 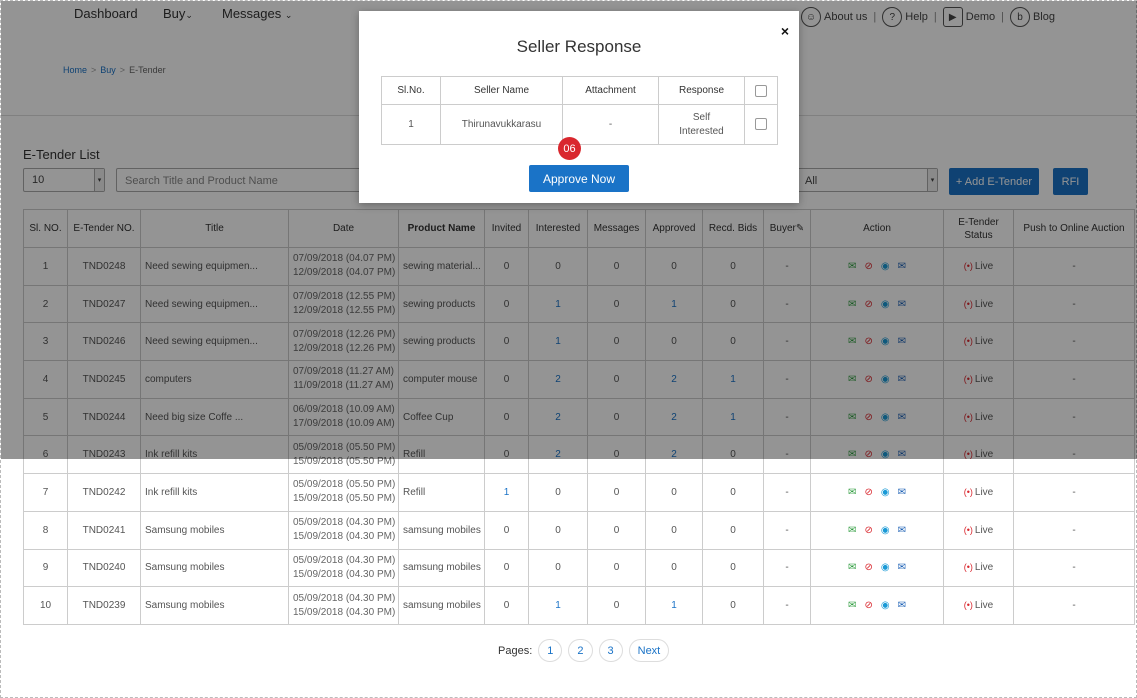 I want to click on step-badge: 06, so click(x=569, y=148).